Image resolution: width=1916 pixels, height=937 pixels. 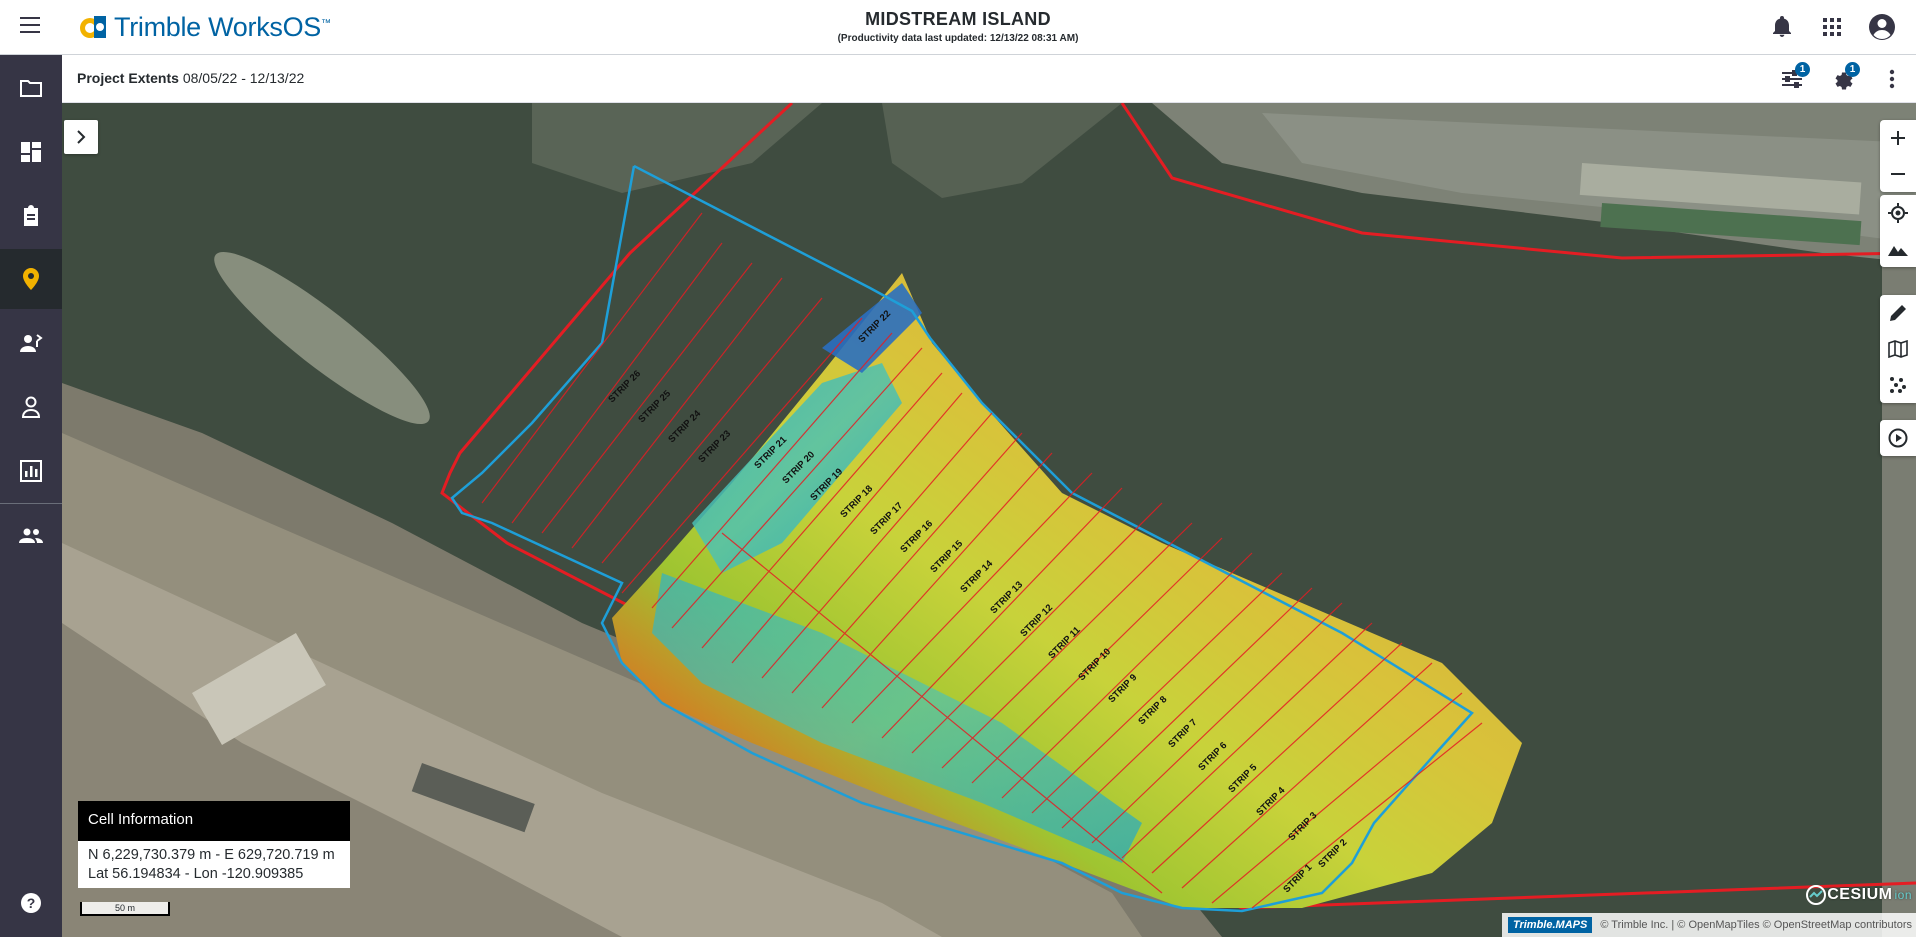 What do you see at coordinates (1094, 664) in the screenshot?
I see `strip-label: STRIP 10` at bounding box center [1094, 664].